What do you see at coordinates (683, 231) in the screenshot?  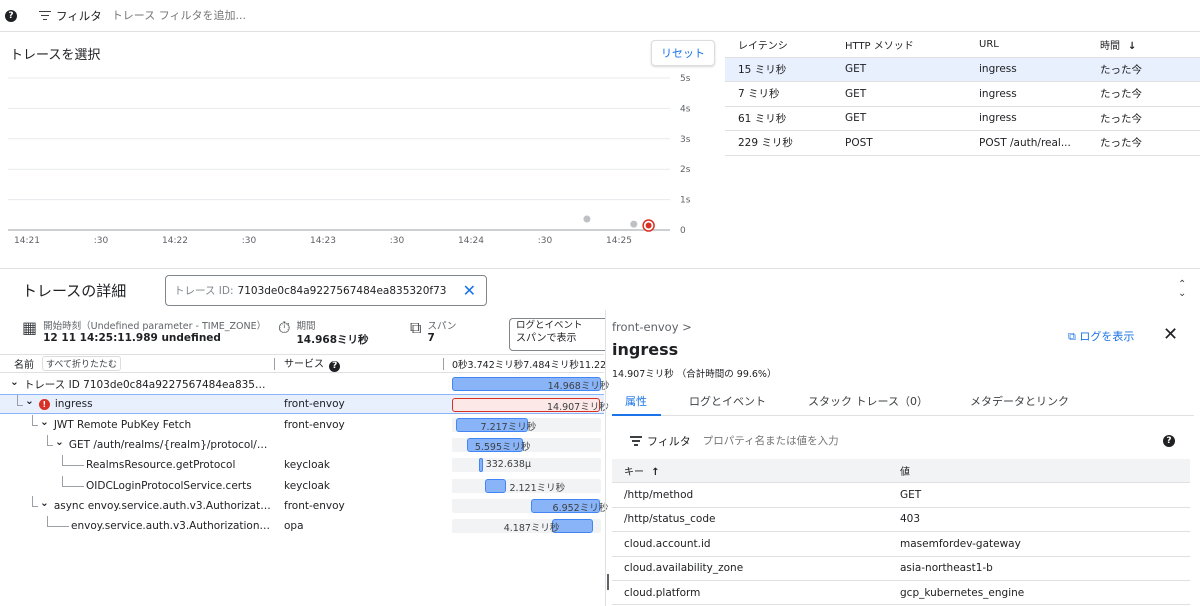 I see `y-tick-label: 0` at bounding box center [683, 231].